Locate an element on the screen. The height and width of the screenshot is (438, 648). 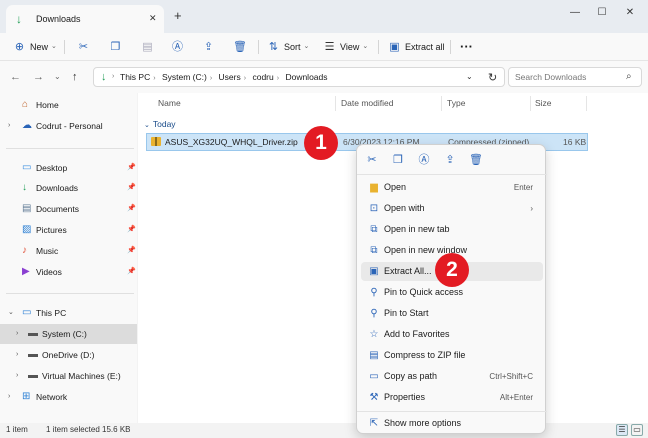
sidebar-item-videos: ▶ Videos 📌 is located at coordinates (68, 272).